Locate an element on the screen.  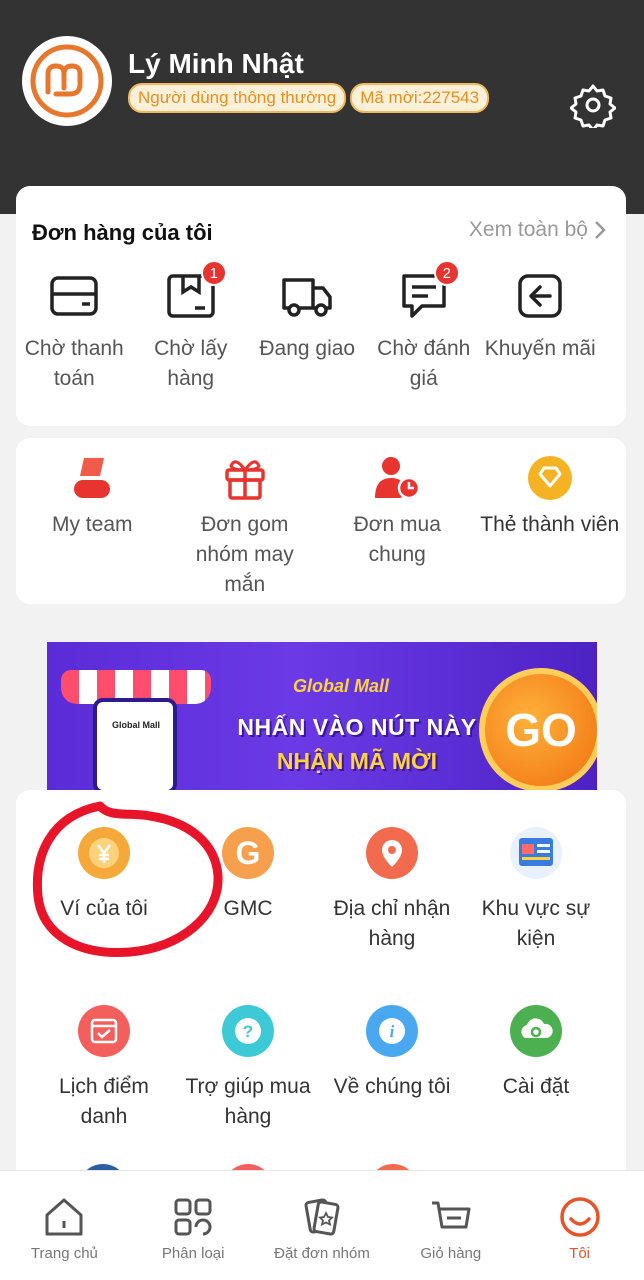
order-status-awaiting-pickup: 1 Chờ lấy hàng is located at coordinates (191, 327).